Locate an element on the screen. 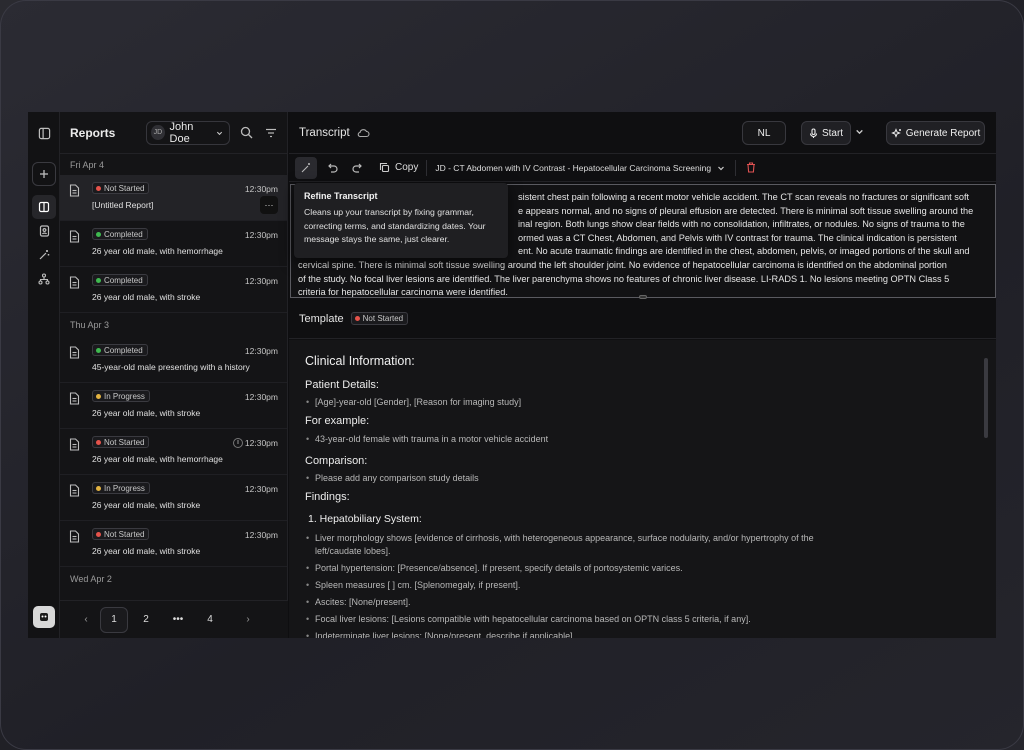  next-page-icon: › is located at coordinates (248, 619).